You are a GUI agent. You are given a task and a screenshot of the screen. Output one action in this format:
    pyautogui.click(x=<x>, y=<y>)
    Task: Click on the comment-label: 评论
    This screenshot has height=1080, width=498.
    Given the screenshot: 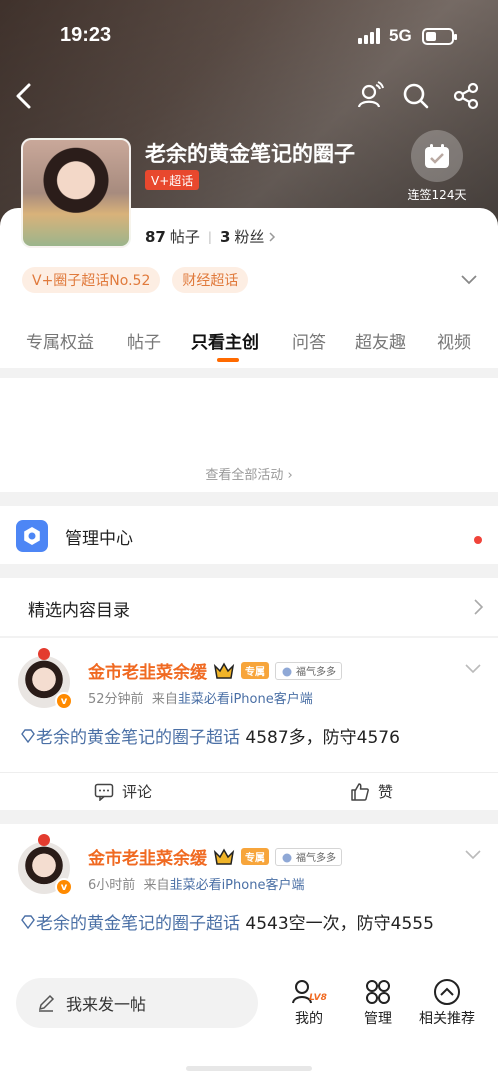 What is the action you would take?
    pyautogui.click(x=137, y=792)
    